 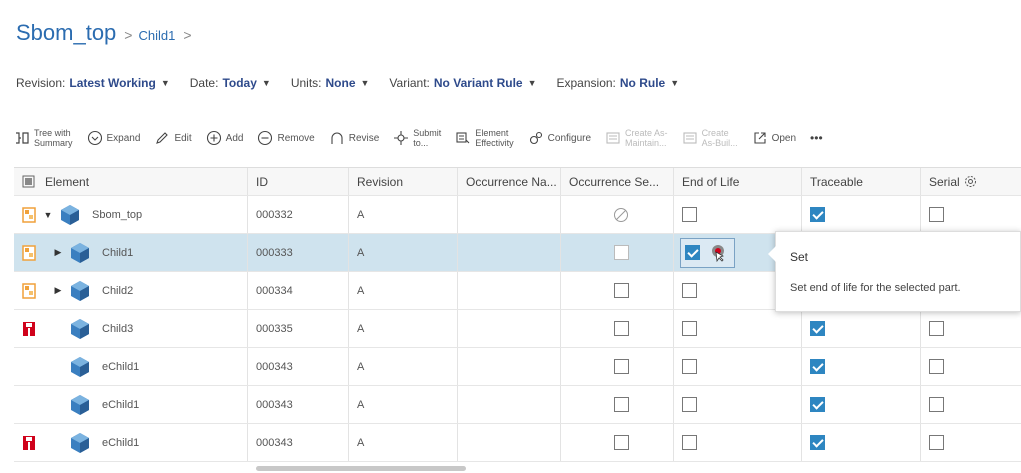 I want to click on table-row: Child3 000335 A, so click(x=517, y=329).